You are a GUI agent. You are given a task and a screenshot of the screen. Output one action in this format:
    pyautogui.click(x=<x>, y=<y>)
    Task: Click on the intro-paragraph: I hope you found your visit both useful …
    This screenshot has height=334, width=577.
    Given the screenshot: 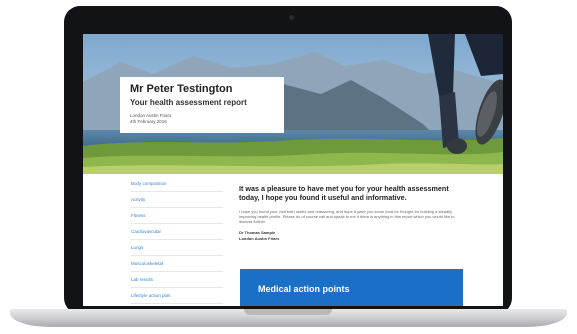 What is the action you would take?
    pyautogui.click(x=347, y=216)
    